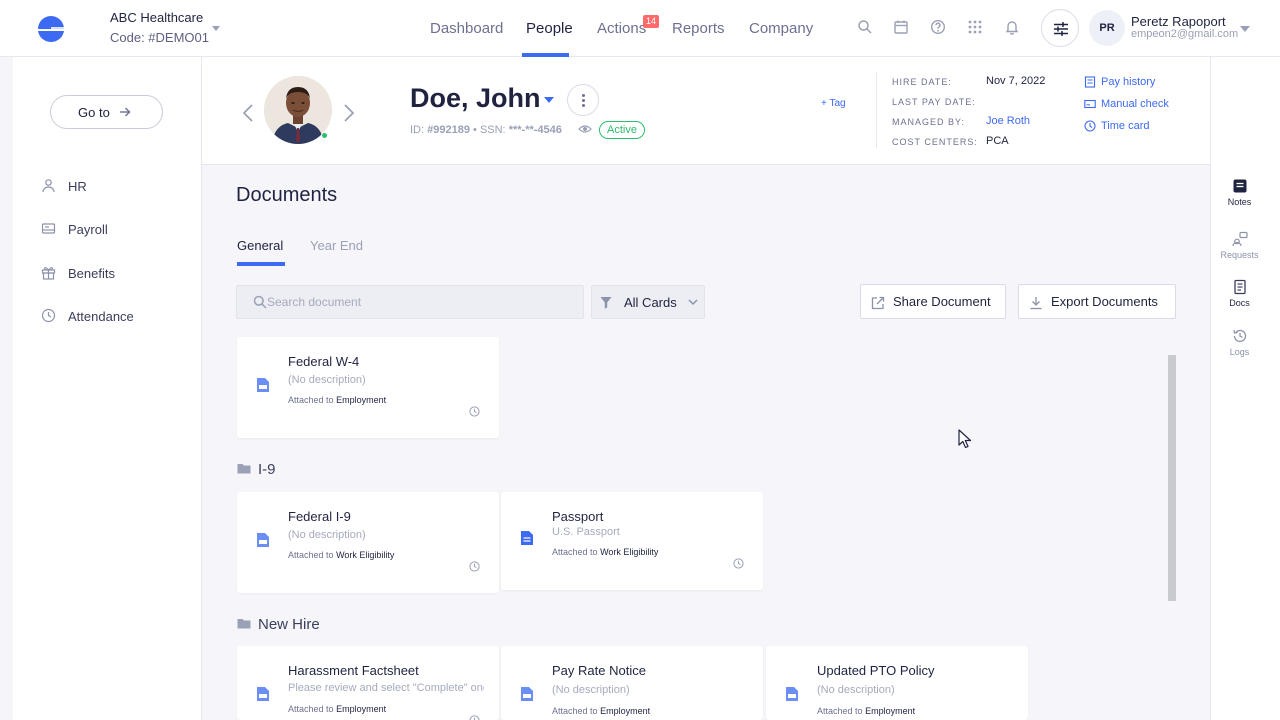 Image resolution: width=1280 pixels, height=720 pixels. I want to click on mouse-cursor-icon, so click(965, 439).